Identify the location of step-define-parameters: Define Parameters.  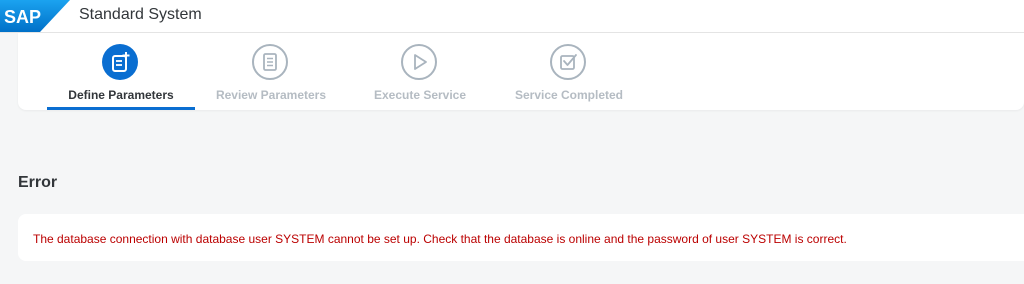
(121, 71).